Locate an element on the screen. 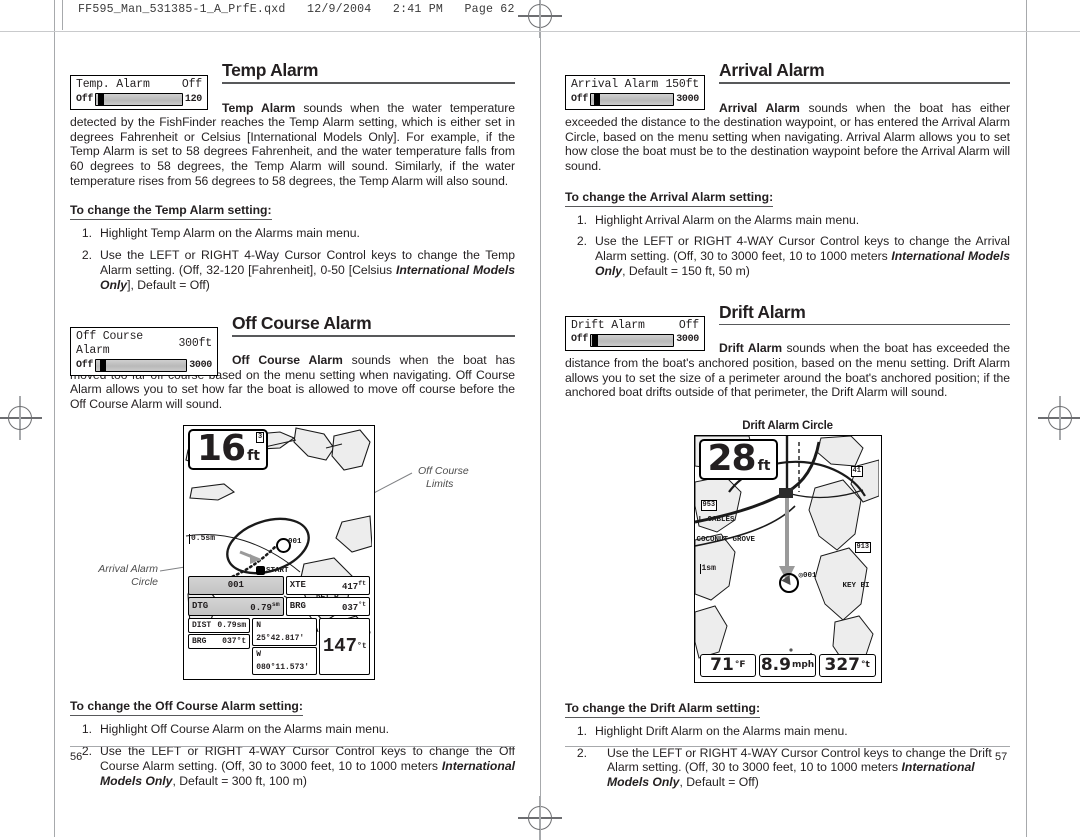  readout-bar: 71 °F 8.9 mph 327 °t is located at coordinates (787, 665).